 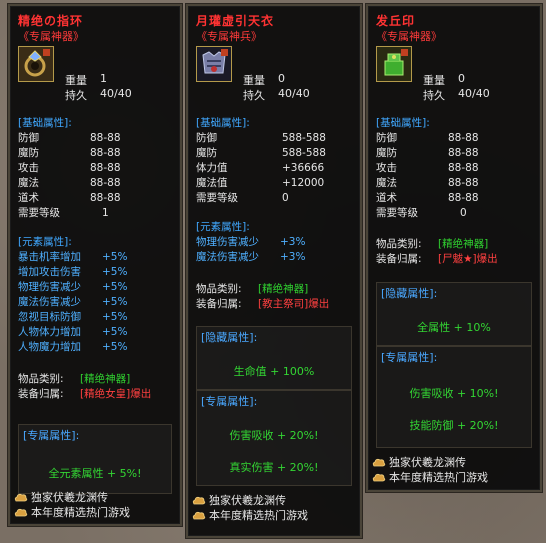 What do you see at coordinates (49, 257) in the screenshot?
I see `element-attr-label: 暴击机率增加` at bounding box center [49, 257].